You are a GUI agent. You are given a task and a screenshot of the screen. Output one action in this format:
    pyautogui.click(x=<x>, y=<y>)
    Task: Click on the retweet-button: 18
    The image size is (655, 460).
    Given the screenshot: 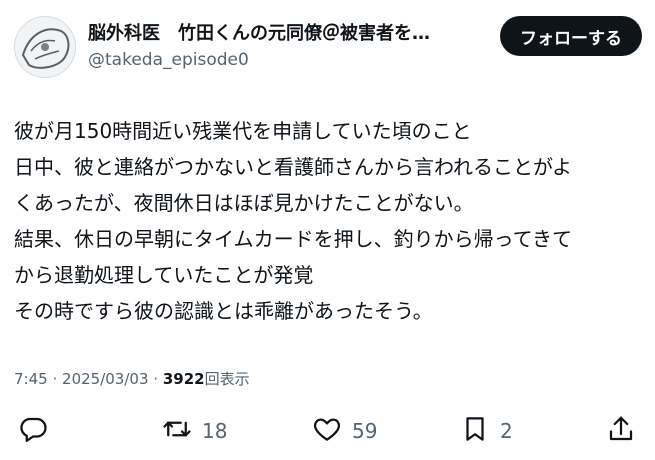 What is the action you would take?
    pyautogui.click(x=194, y=431)
    